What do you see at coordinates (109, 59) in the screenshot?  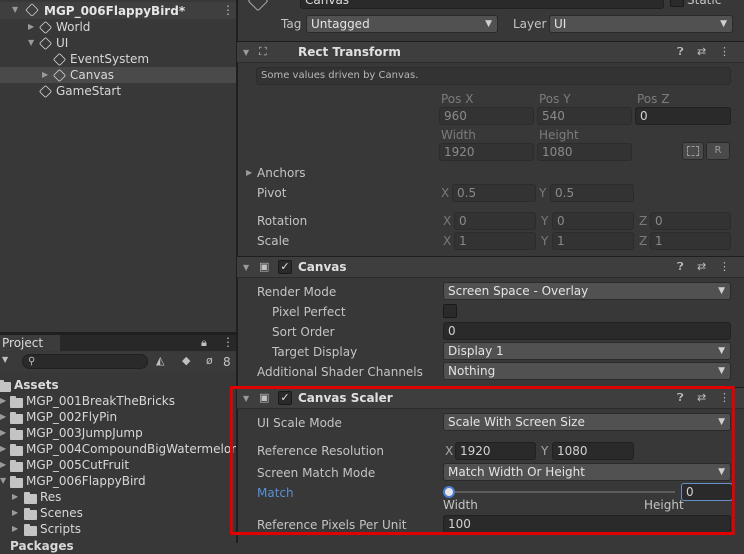 I see `hierarchy-item-eventsystem: EventSystem` at bounding box center [109, 59].